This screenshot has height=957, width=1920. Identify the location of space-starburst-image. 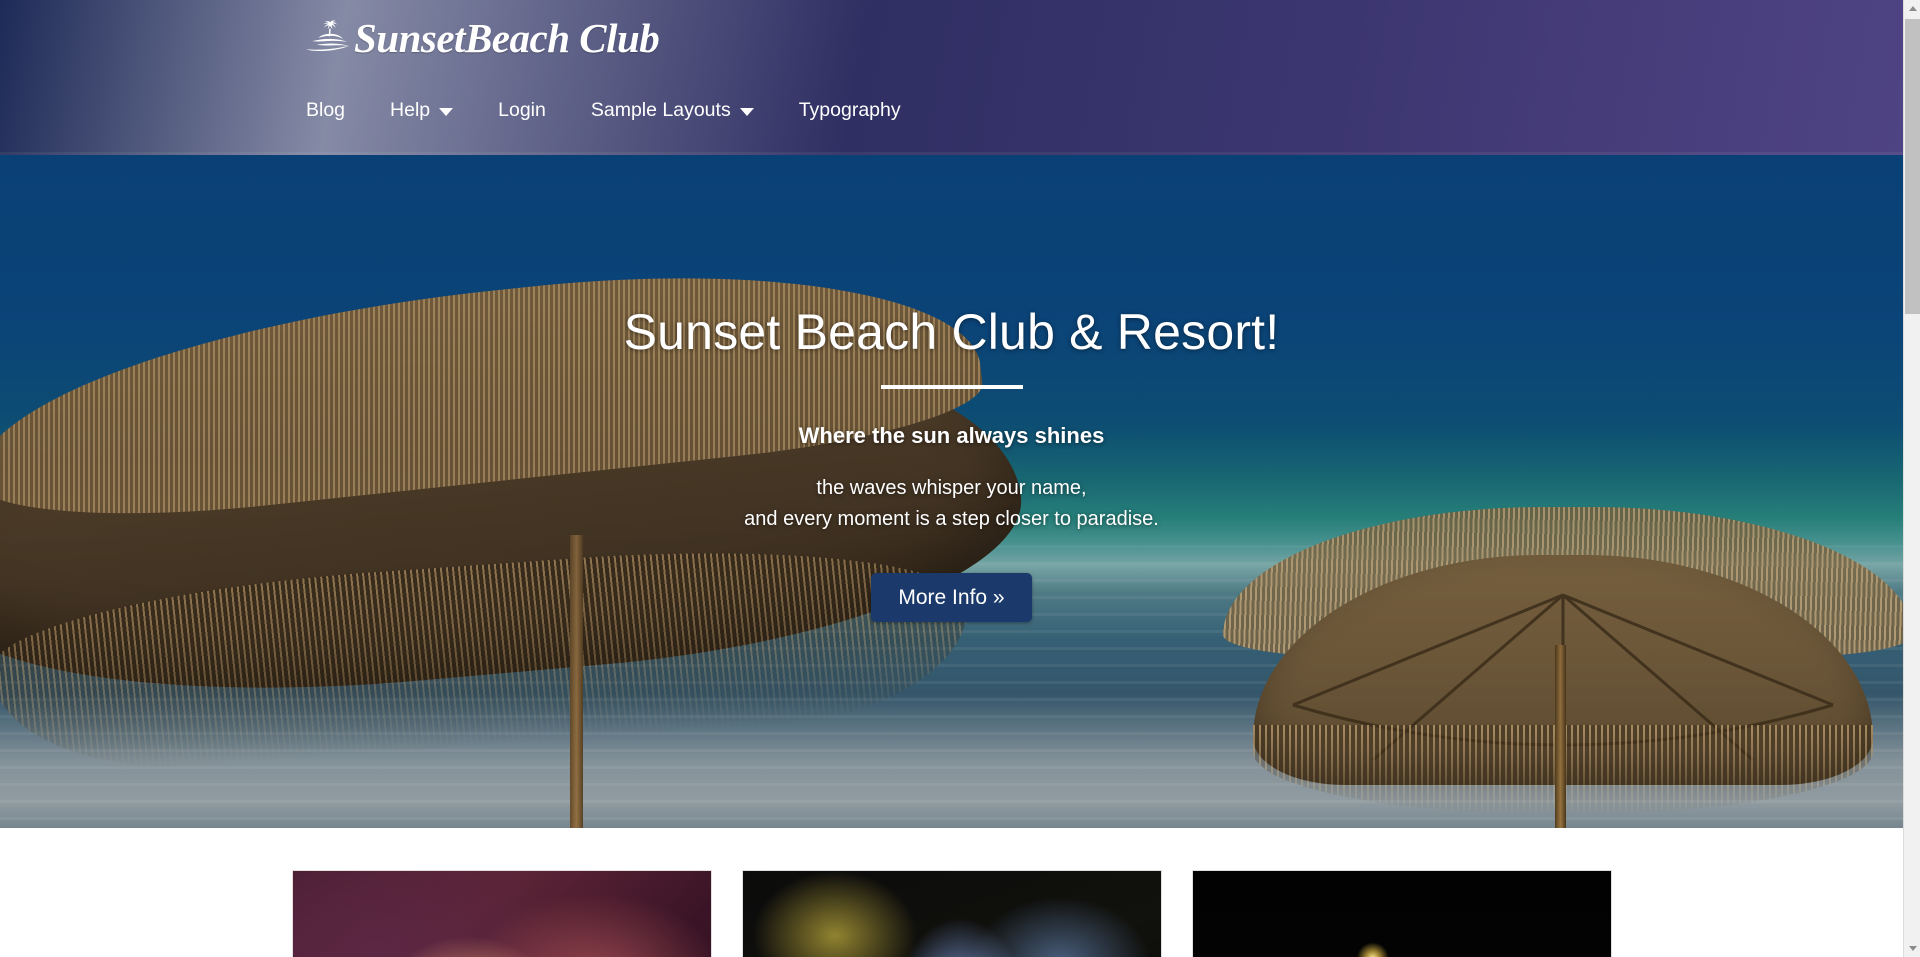
(1401, 914).